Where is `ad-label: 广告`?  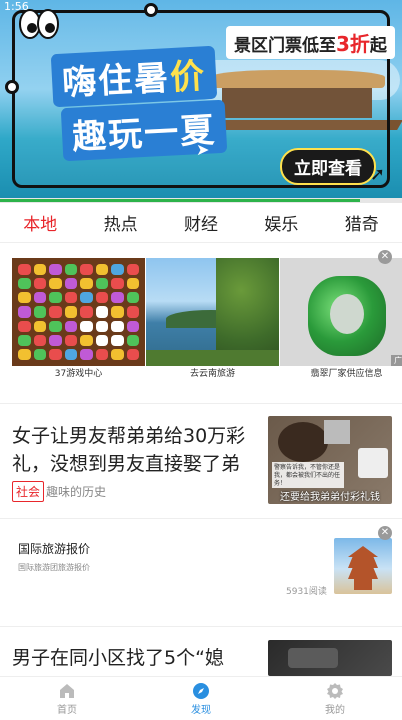 ad-label: 广告 is located at coordinates (396, 360).